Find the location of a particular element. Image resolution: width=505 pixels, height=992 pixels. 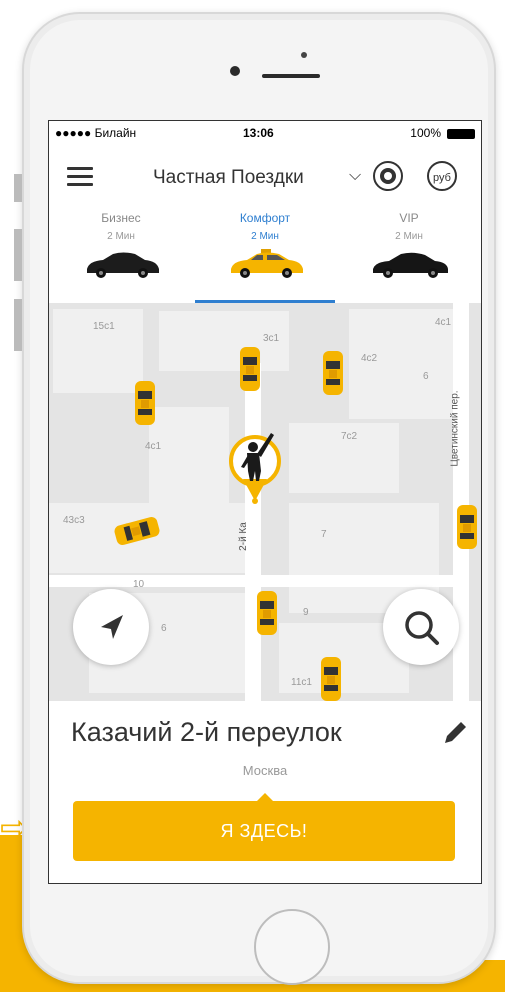

chevron-down-icon: ⌵ is located at coordinates (355, 176).